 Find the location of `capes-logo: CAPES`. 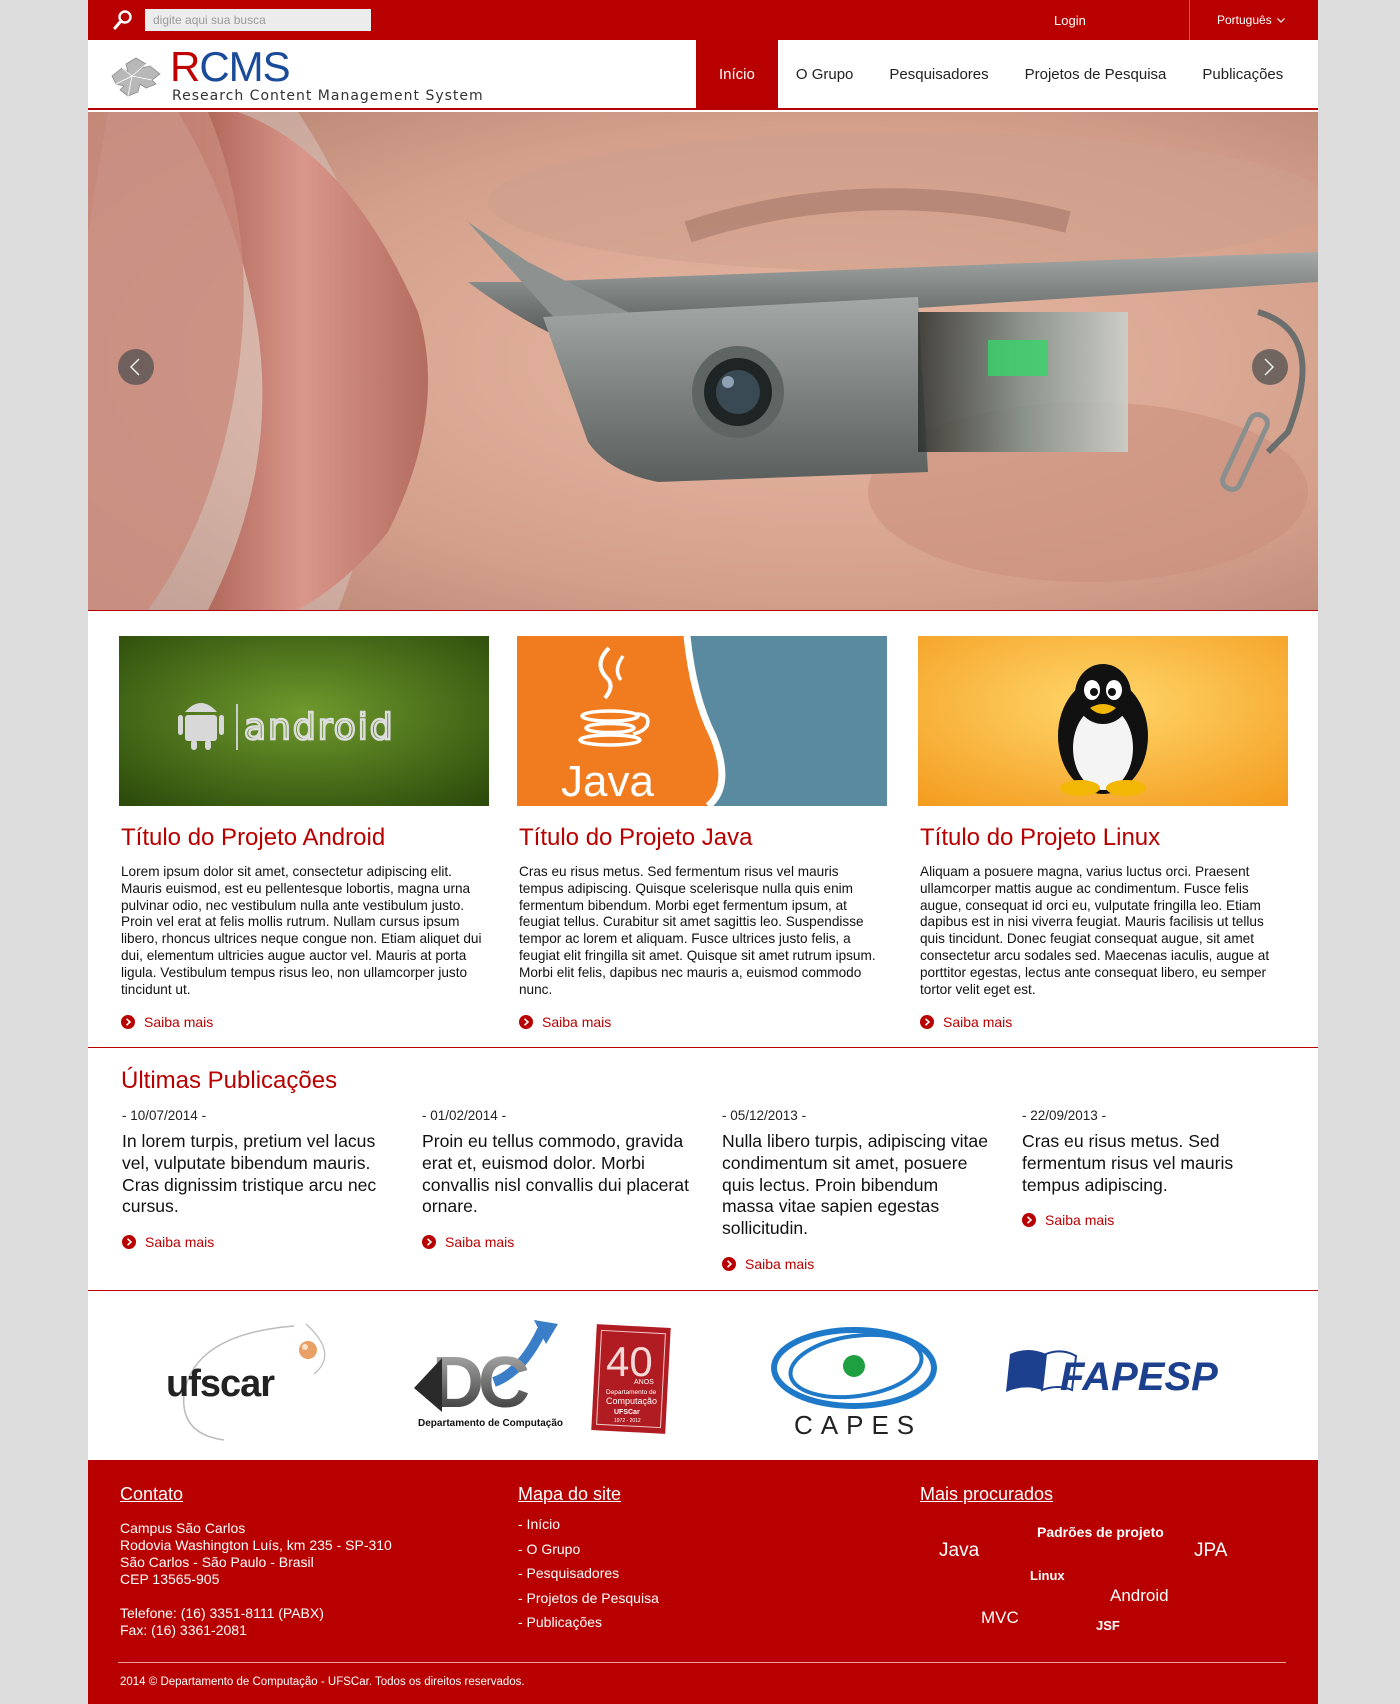

capes-logo: CAPES is located at coordinates (854, 1379).